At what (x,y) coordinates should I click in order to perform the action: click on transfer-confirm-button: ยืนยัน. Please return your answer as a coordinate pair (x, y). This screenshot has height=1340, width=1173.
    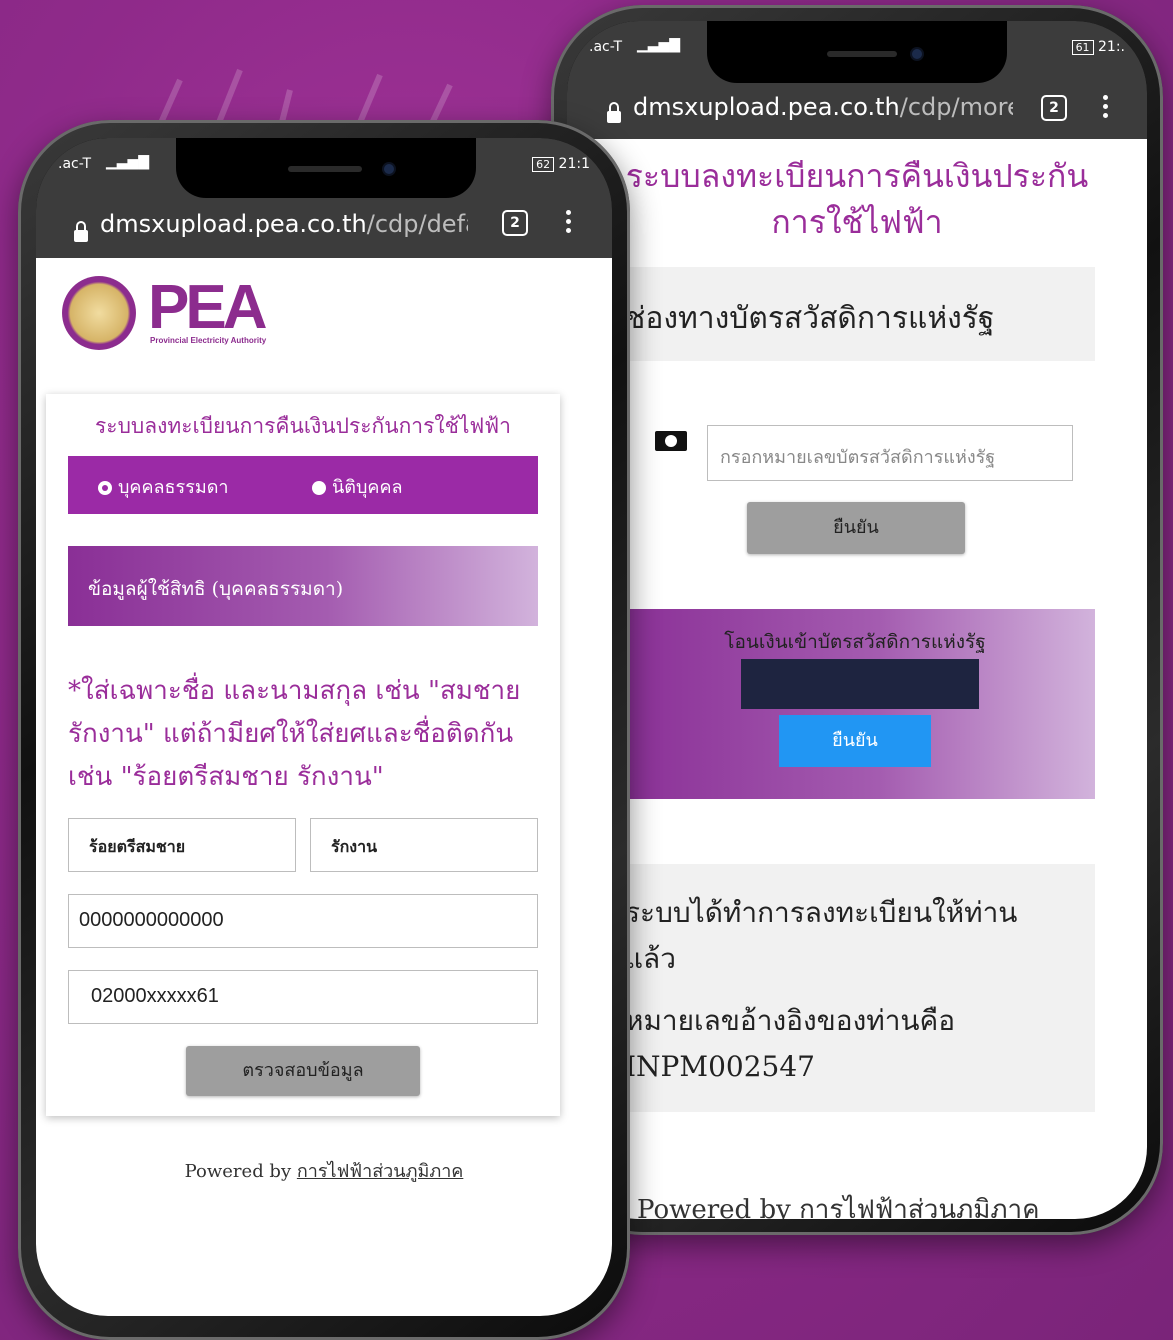
    Looking at the image, I should click on (855, 741).